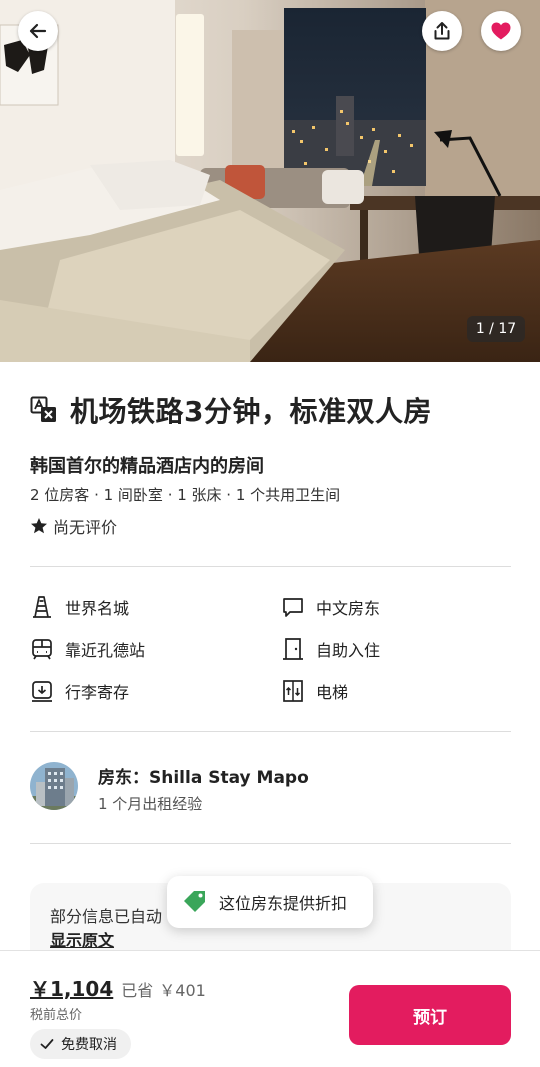 This screenshot has height=1067, width=540. What do you see at coordinates (185, 495) in the screenshot?
I see `listing-details: 2 位房客 · 1 间卧室 · 1 张床 · 1 个共用卫生间` at bounding box center [185, 495].